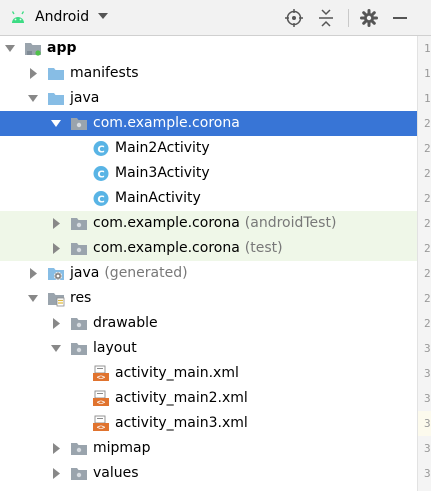 This screenshot has height=491, width=431. Describe the element at coordinates (208, 473) in the screenshot. I see `tree-item-values: values` at that location.